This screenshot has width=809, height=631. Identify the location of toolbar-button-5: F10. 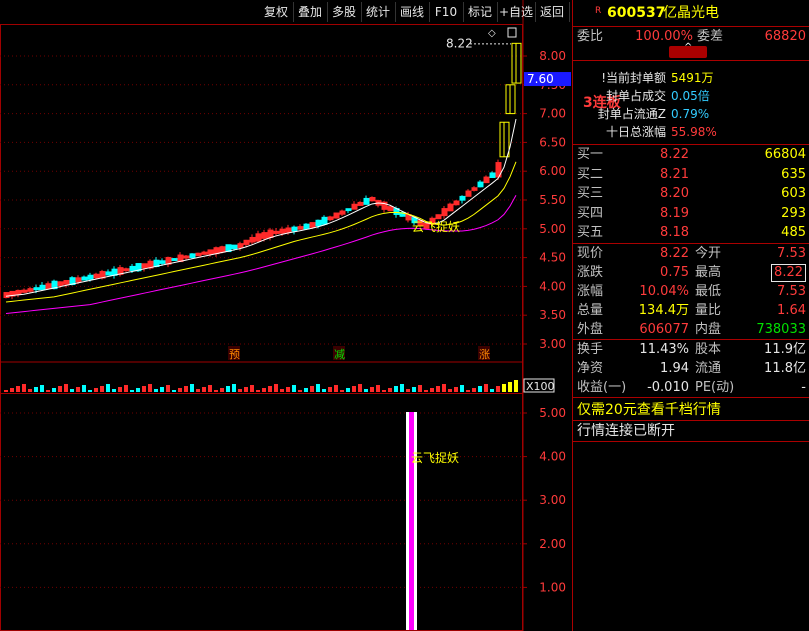
(446, 12).